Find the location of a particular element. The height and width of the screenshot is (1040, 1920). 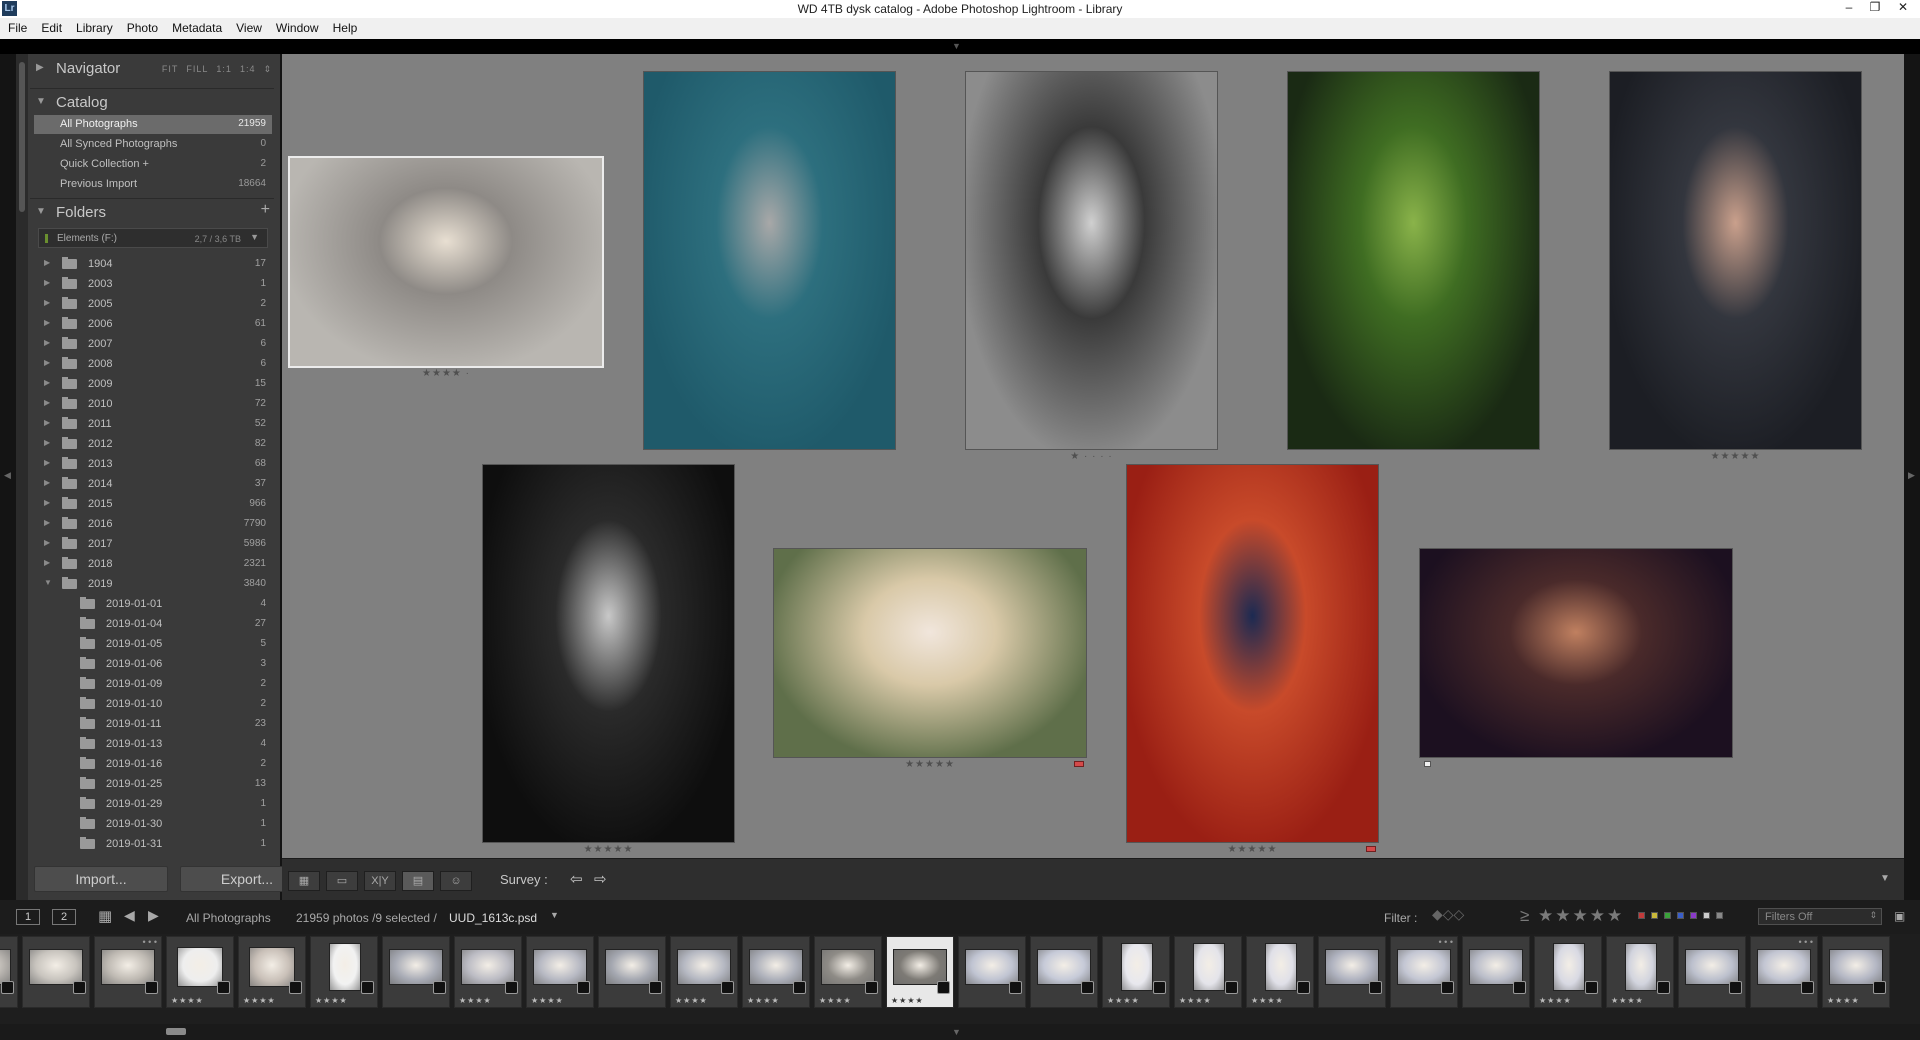

filmstrip-scrollbar: ▼ is located at coordinates (960, 1032).